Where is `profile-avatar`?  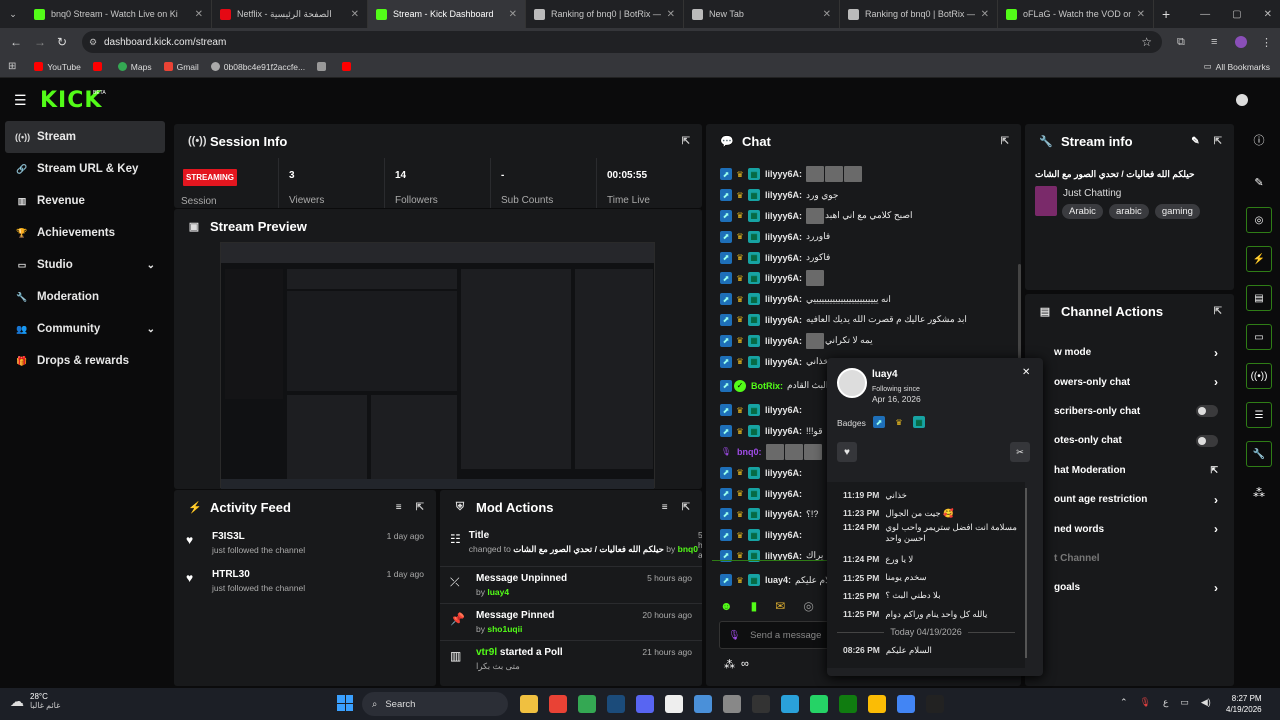 profile-avatar is located at coordinates (1241, 42).